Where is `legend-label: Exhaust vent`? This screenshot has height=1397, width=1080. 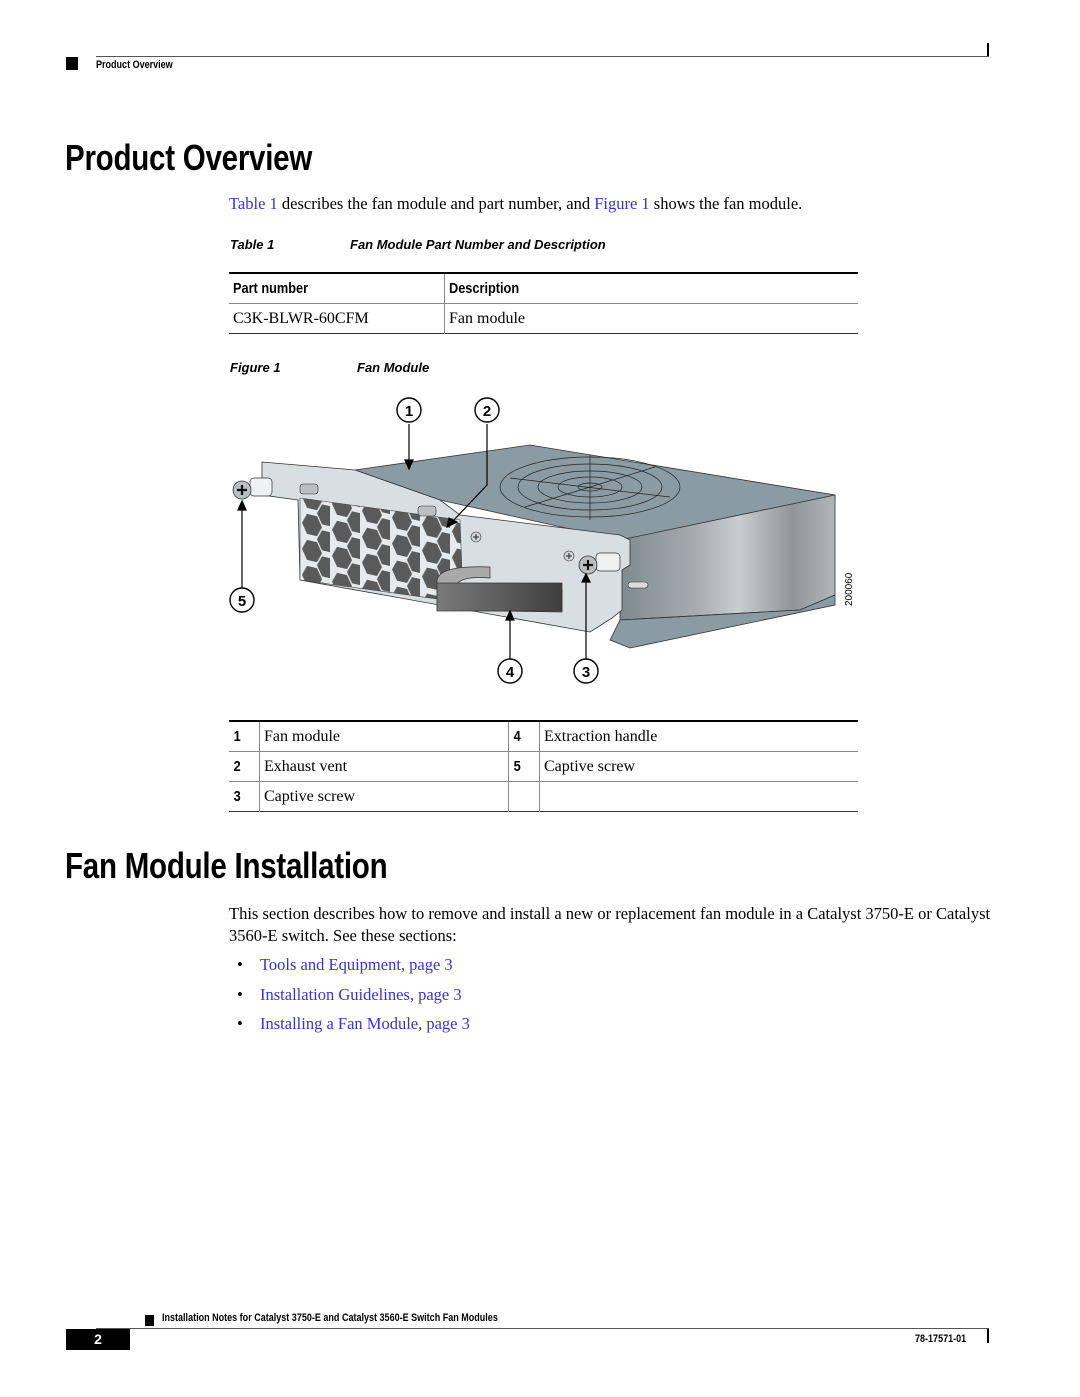
legend-label: Exhaust vent is located at coordinates (384, 766).